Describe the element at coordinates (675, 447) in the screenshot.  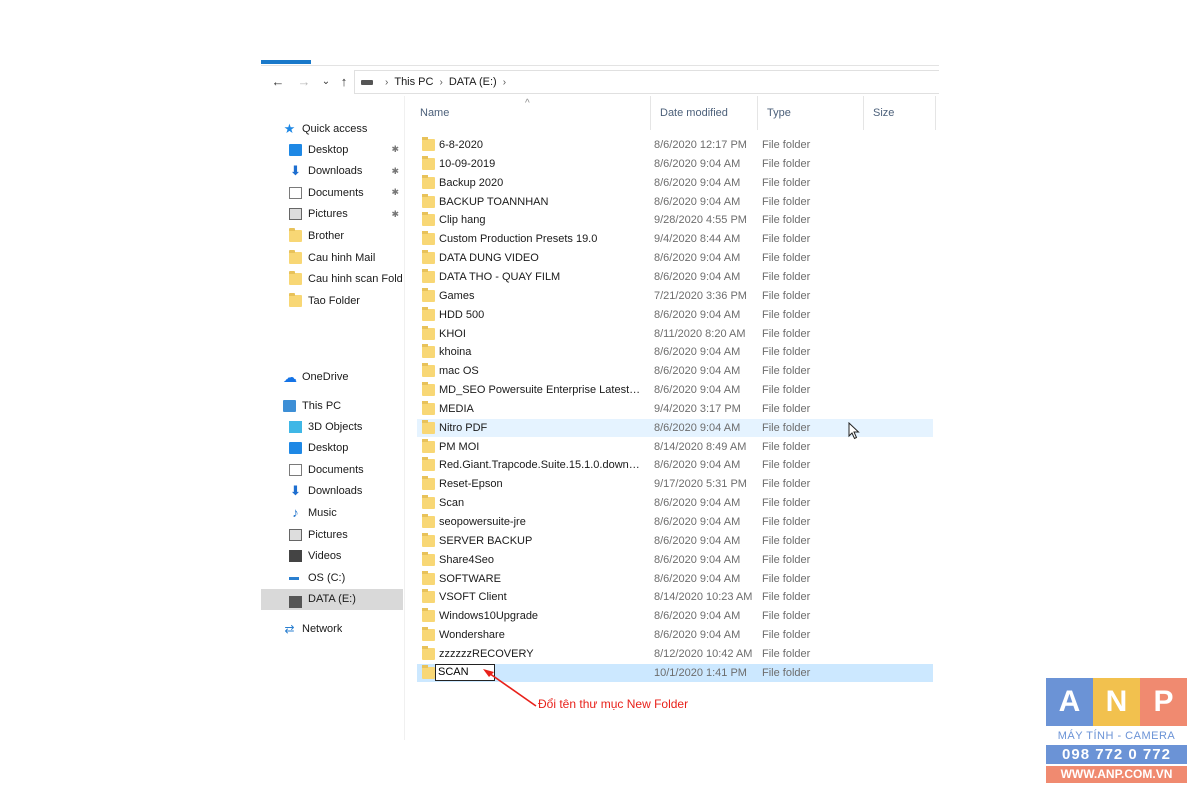
I see `file-row: PM MOI 8/14/2020 8:49 AM File folder` at that location.